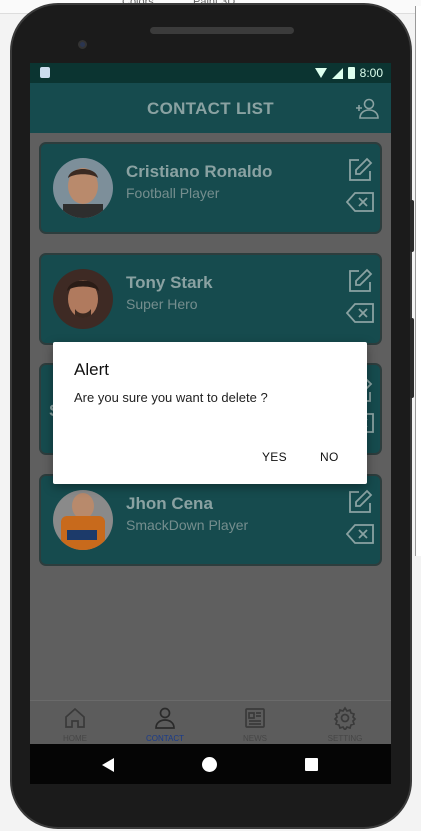 The height and width of the screenshot is (831, 421). I want to click on gear-icon, so click(345, 718).